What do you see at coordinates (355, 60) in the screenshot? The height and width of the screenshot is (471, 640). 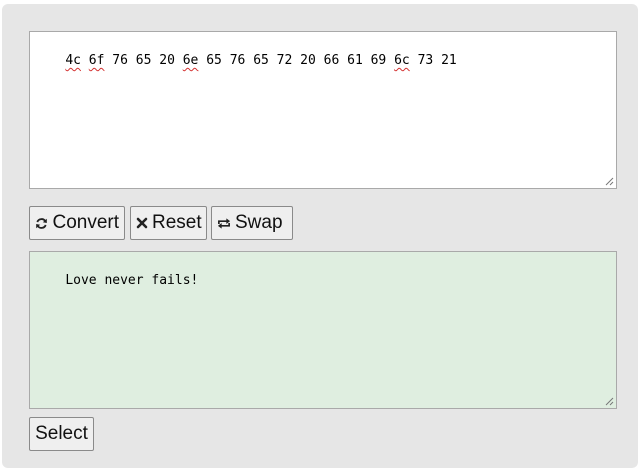 I see `hex-token: 61` at bounding box center [355, 60].